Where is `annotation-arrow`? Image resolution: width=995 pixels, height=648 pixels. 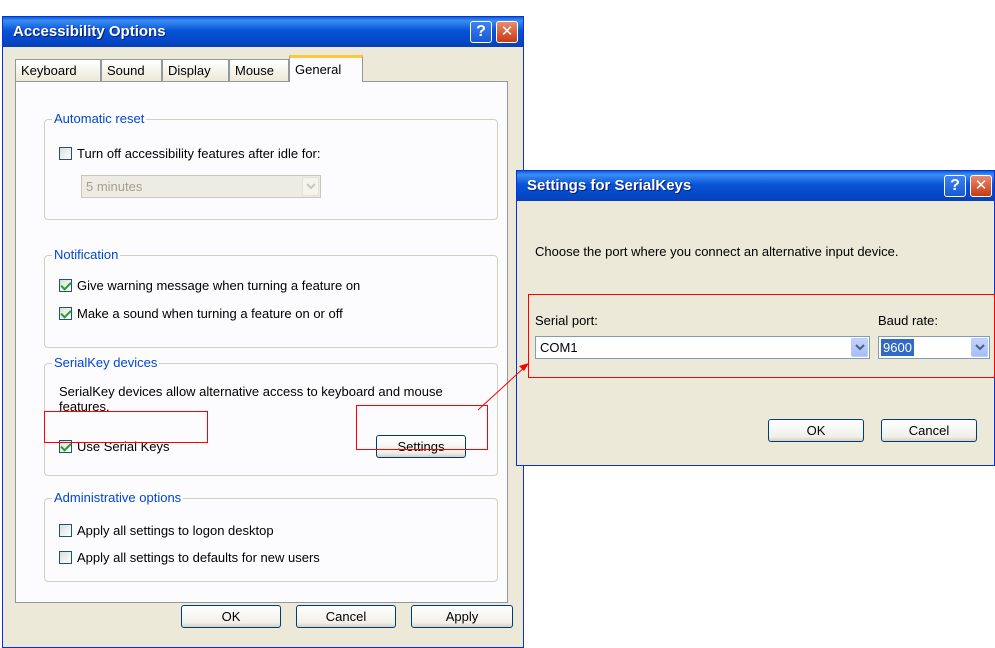
annotation-arrow is located at coordinates (503, 387).